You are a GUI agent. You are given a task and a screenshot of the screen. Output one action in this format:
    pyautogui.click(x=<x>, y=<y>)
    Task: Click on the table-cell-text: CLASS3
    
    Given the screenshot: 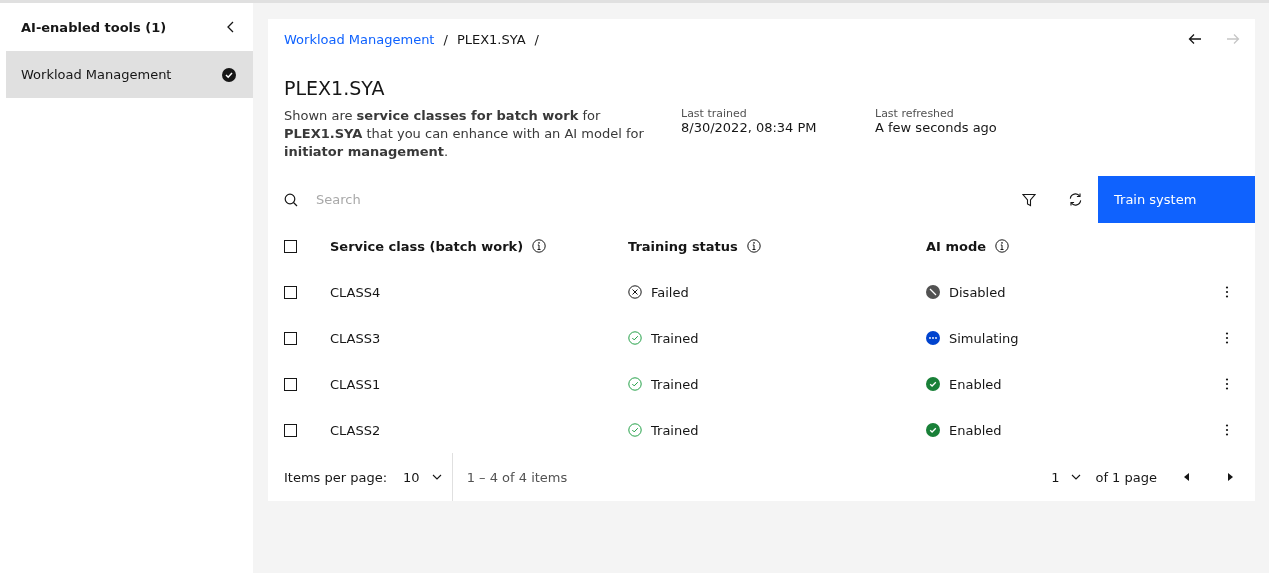 What is the action you would take?
    pyautogui.click(x=356, y=338)
    